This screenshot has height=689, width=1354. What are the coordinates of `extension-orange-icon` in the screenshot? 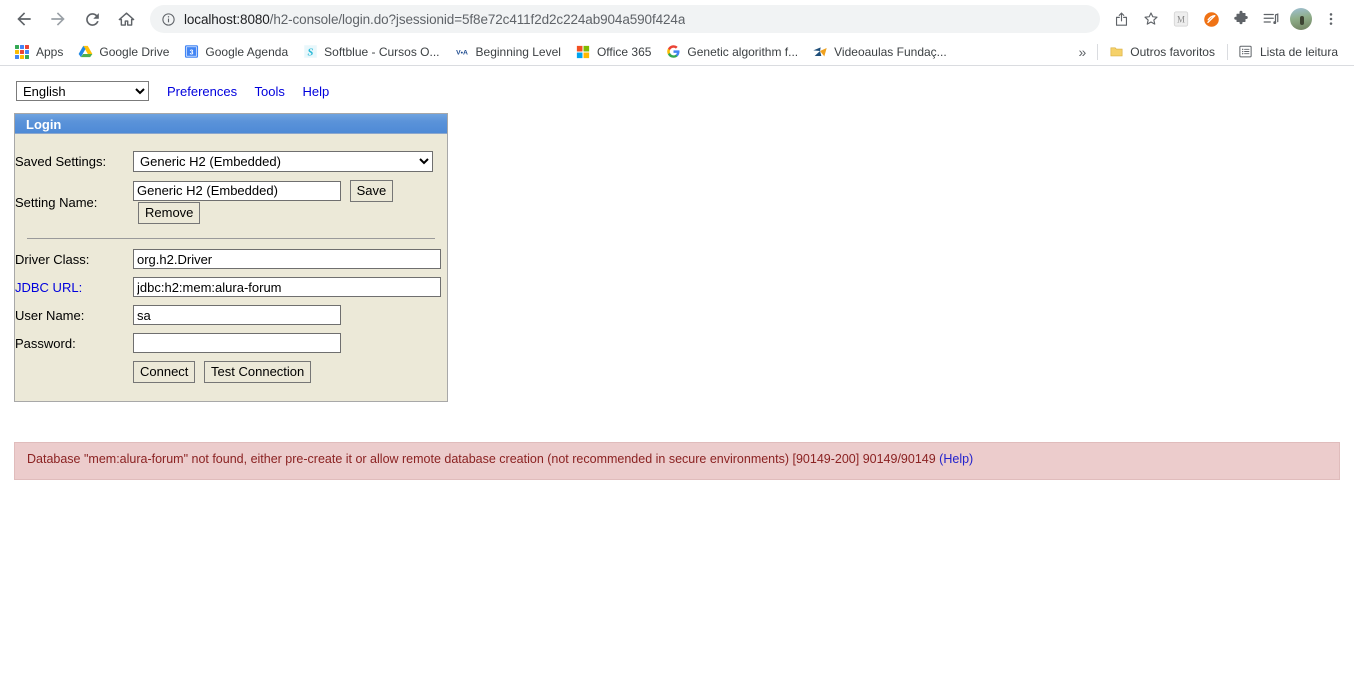 It's located at (1211, 19).